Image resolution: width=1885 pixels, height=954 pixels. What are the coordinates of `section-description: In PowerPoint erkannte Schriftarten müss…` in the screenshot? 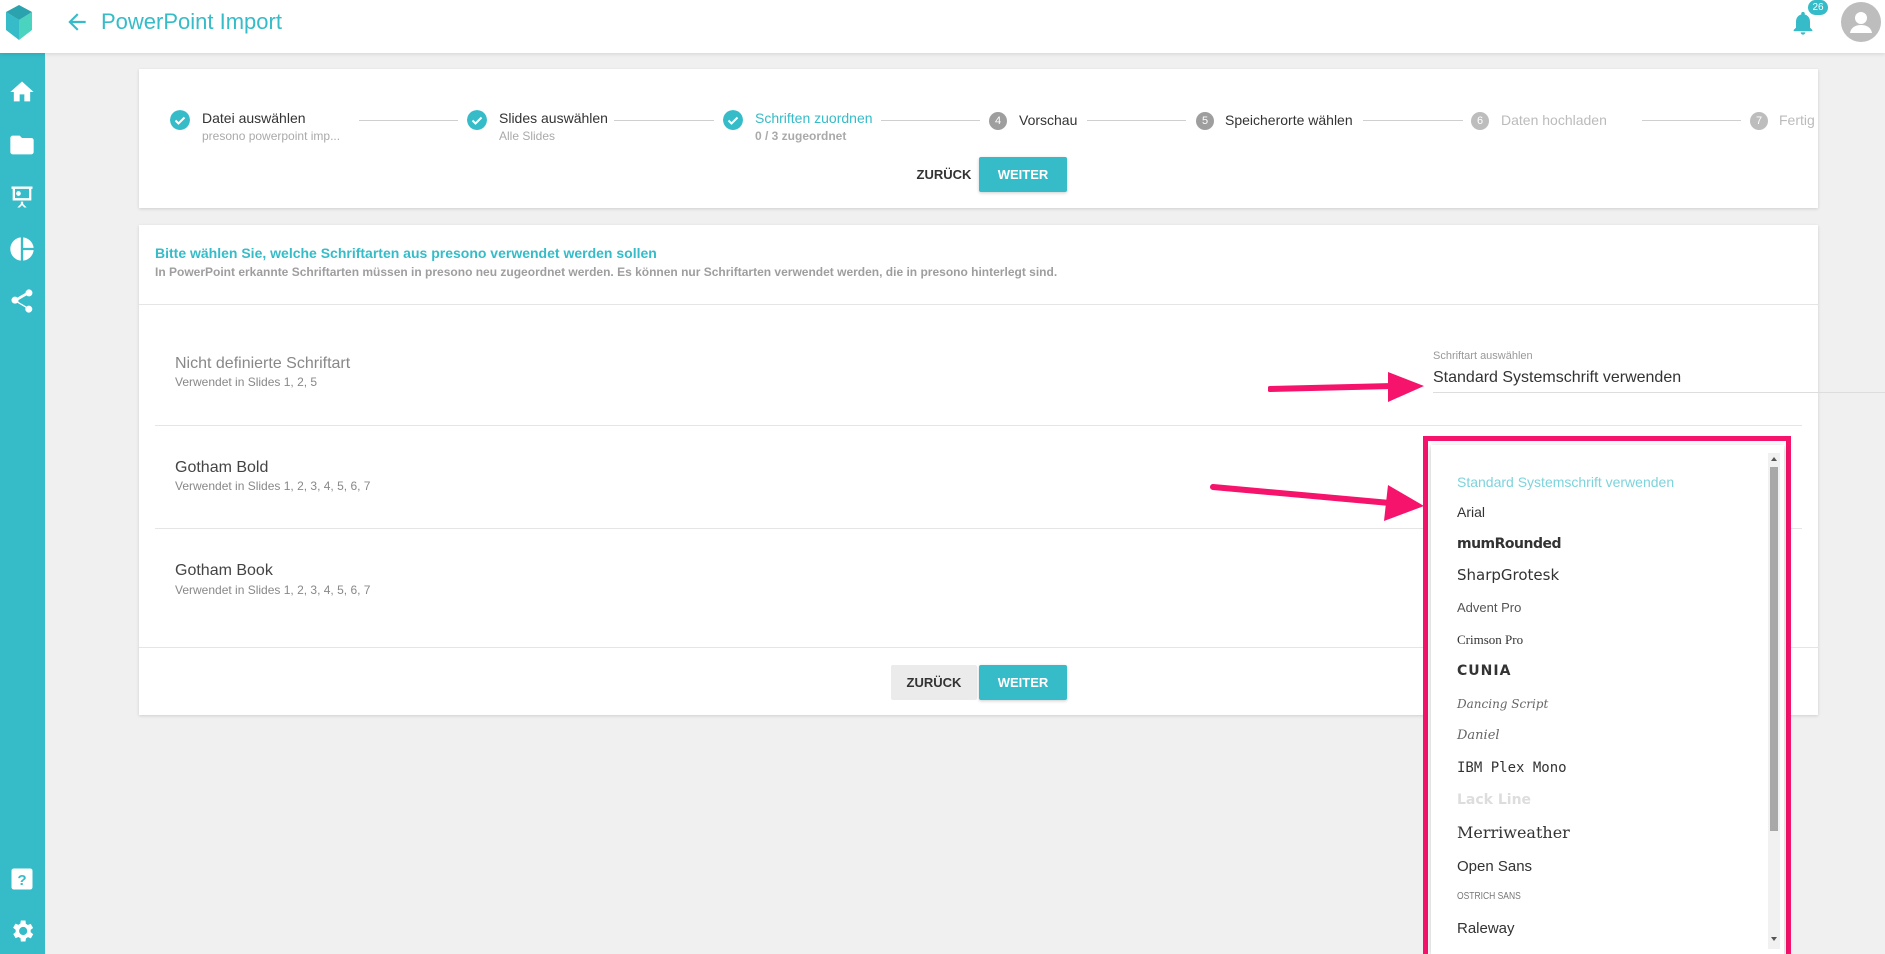 It's located at (606, 272).